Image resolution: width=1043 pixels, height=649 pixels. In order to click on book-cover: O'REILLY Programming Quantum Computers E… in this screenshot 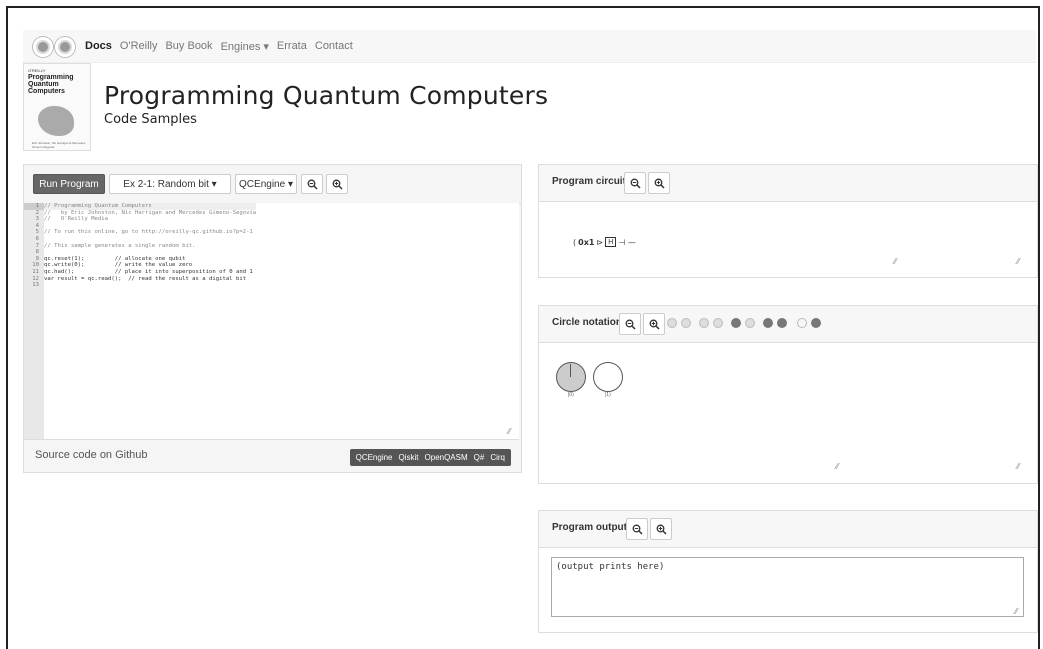, I will do `click(57, 107)`.